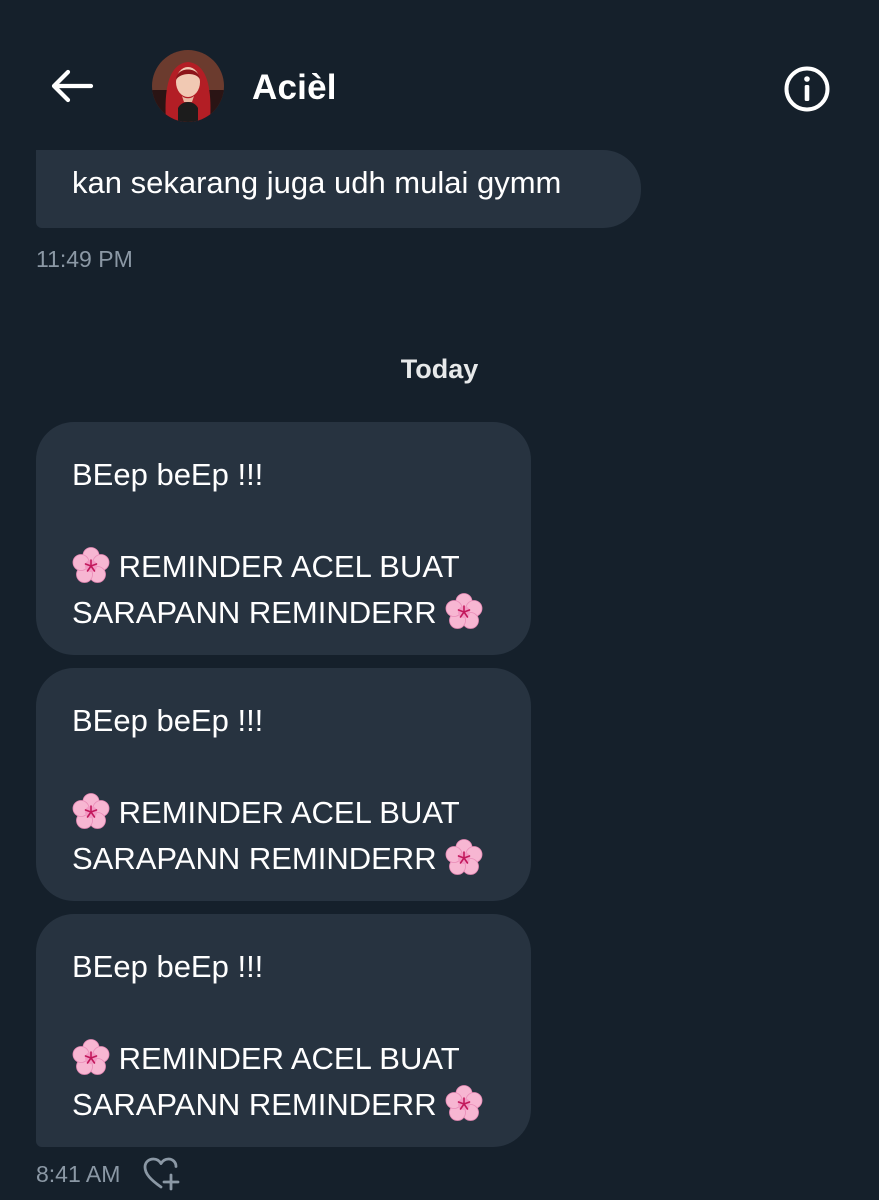  What do you see at coordinates (439, 75) in the screenshot?
I see `conversation-header: Acièl` at bounding box center [439, 75].